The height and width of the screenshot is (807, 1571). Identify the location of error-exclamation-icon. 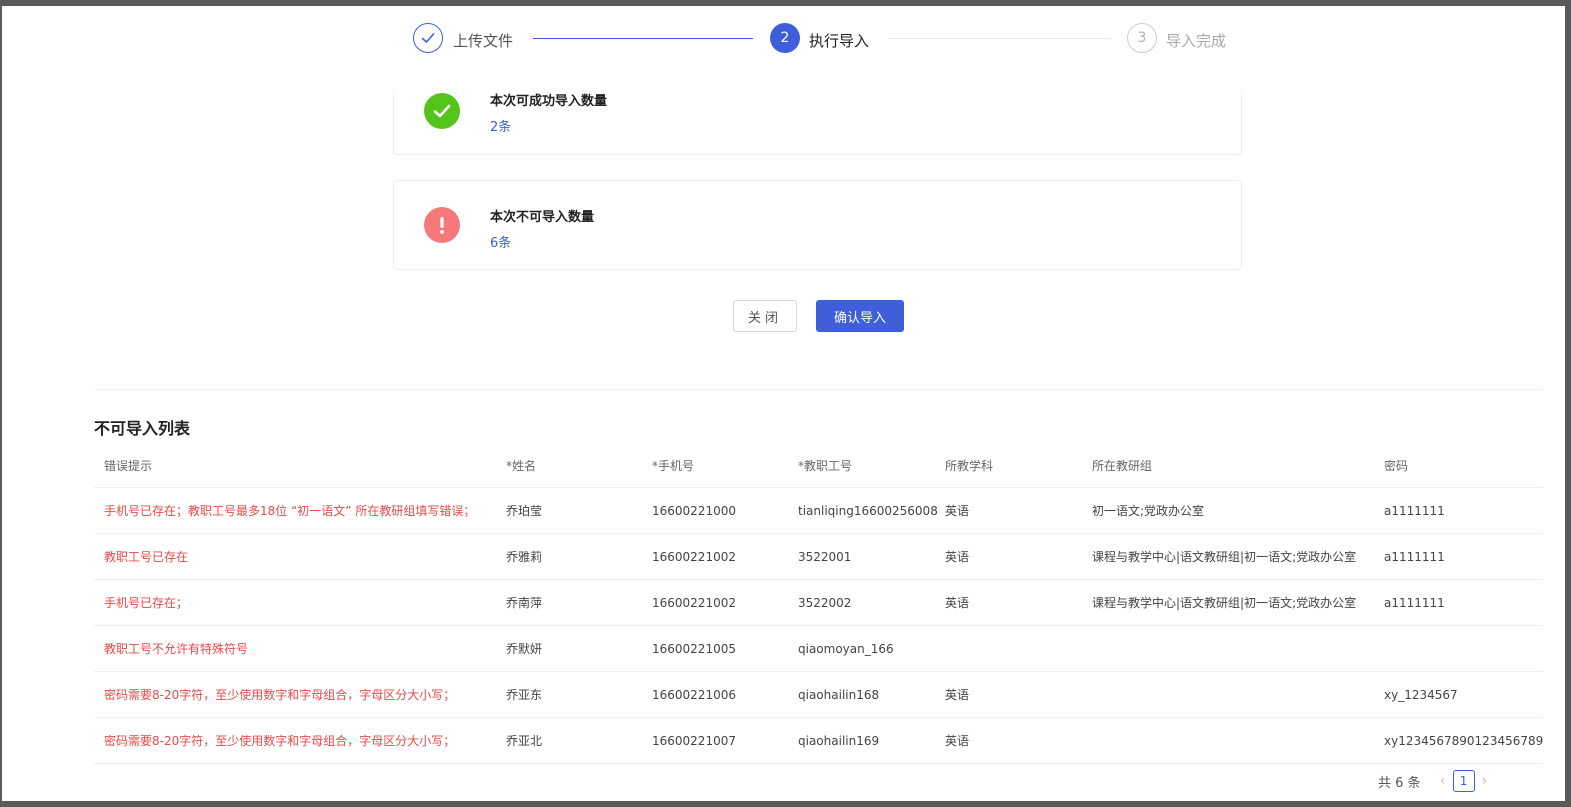
(442, 225).